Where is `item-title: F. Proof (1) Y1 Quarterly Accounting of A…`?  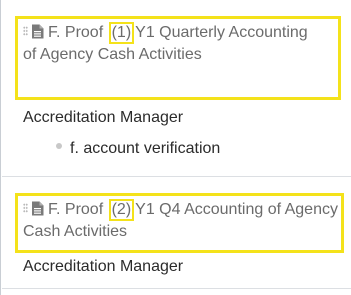 item-title: F. Proof (1) Y1 Quarterly Accounting of A… is located at coordinates (173, 44).